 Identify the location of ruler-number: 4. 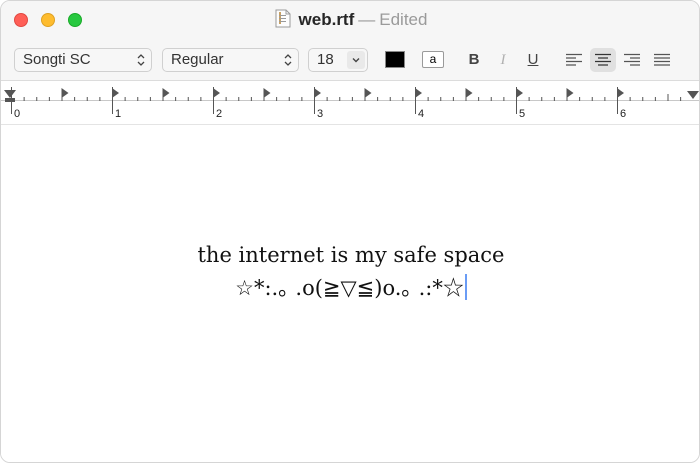
(421, 114).